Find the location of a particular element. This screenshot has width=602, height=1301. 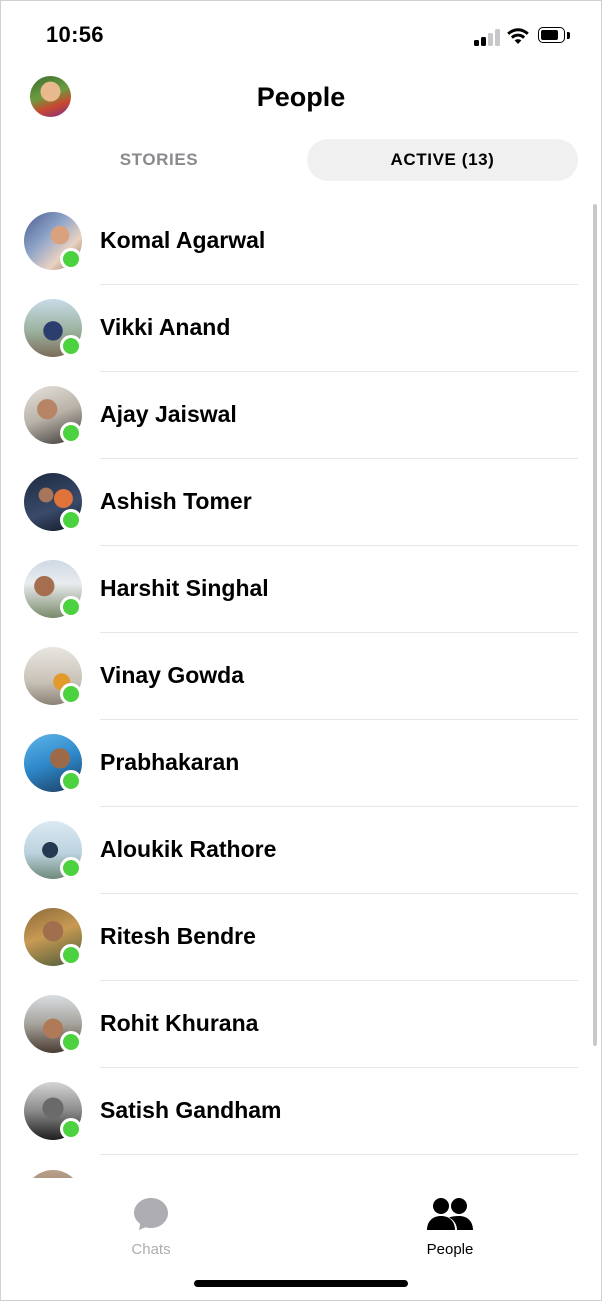

person-name: Satish Gandham is located at coordinates (191, 1110).